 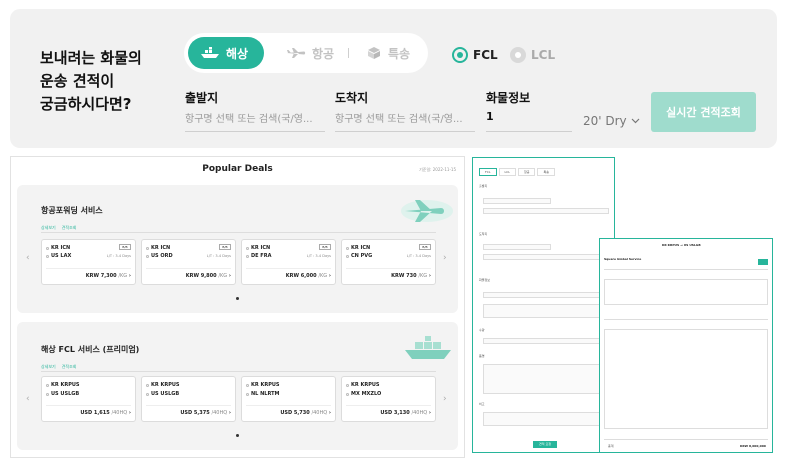 I want to click on destination-text: DE FRA, so click(x=261, y=256).